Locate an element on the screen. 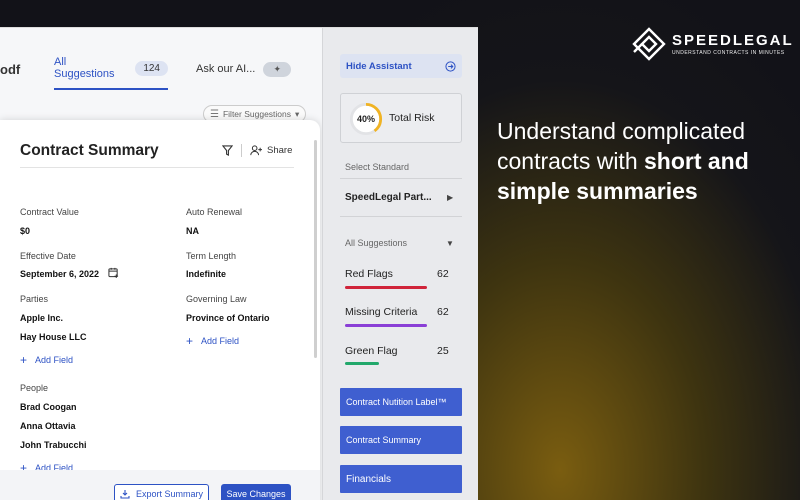  suggestions-dropdown: All Suggestions is located at coordinates (376, 243).